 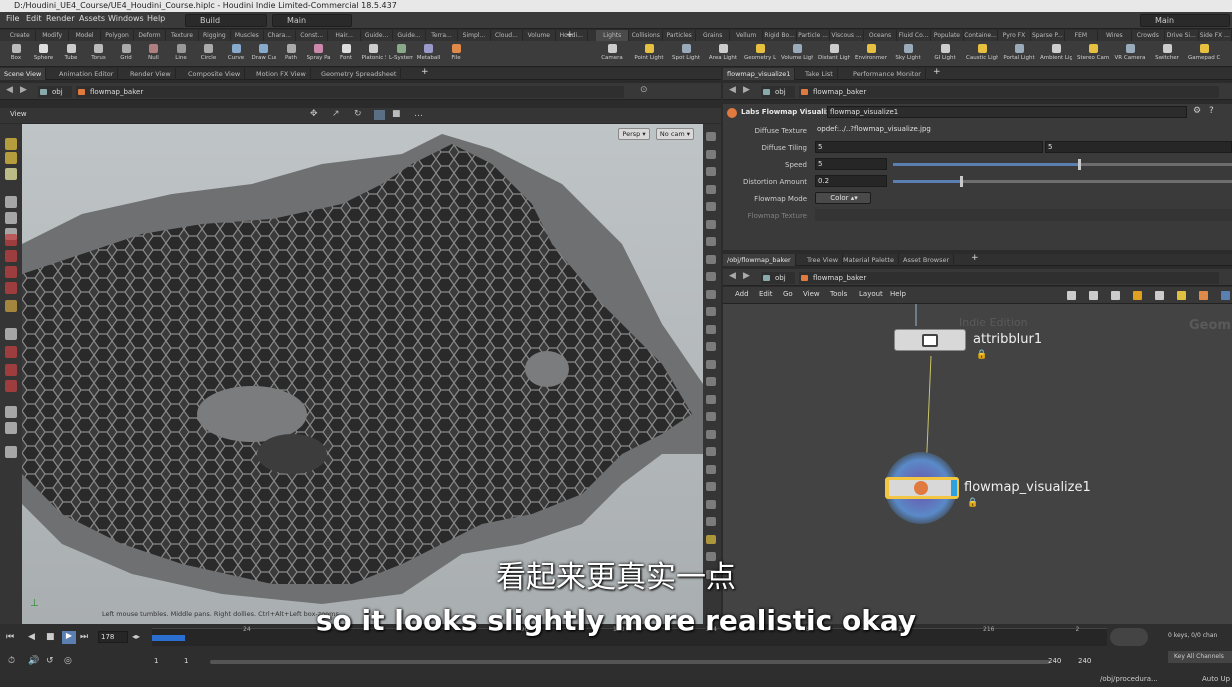 I want to click on tool-portal-light: Portal Light, so click(x=1019, y=54).